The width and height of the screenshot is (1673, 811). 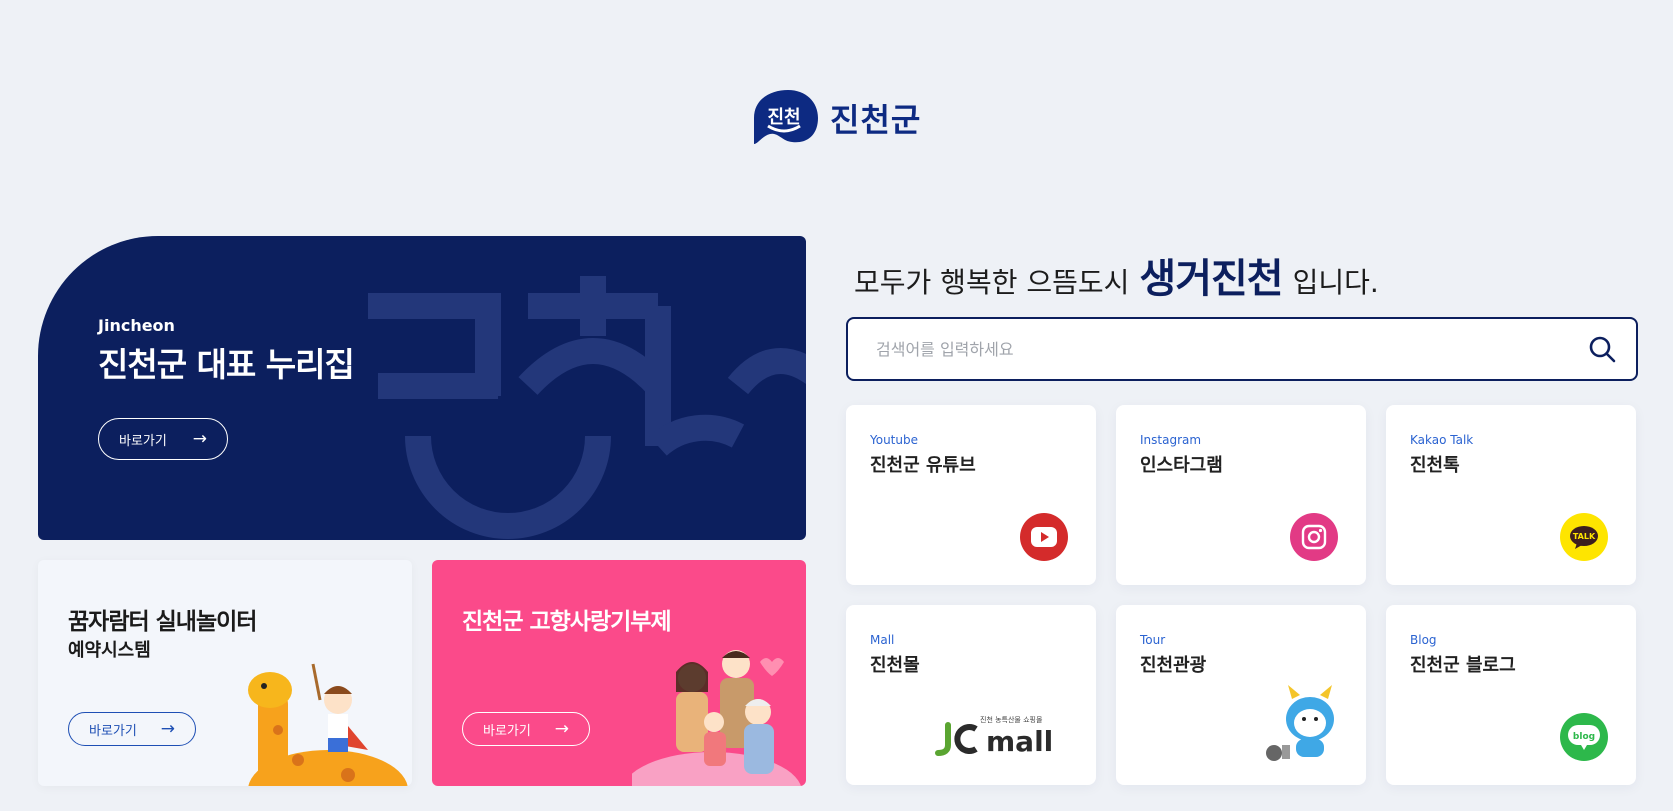 I want to click on tile-blog: Blog 진천군 블로그 blog, so click(x=1511, y=695).